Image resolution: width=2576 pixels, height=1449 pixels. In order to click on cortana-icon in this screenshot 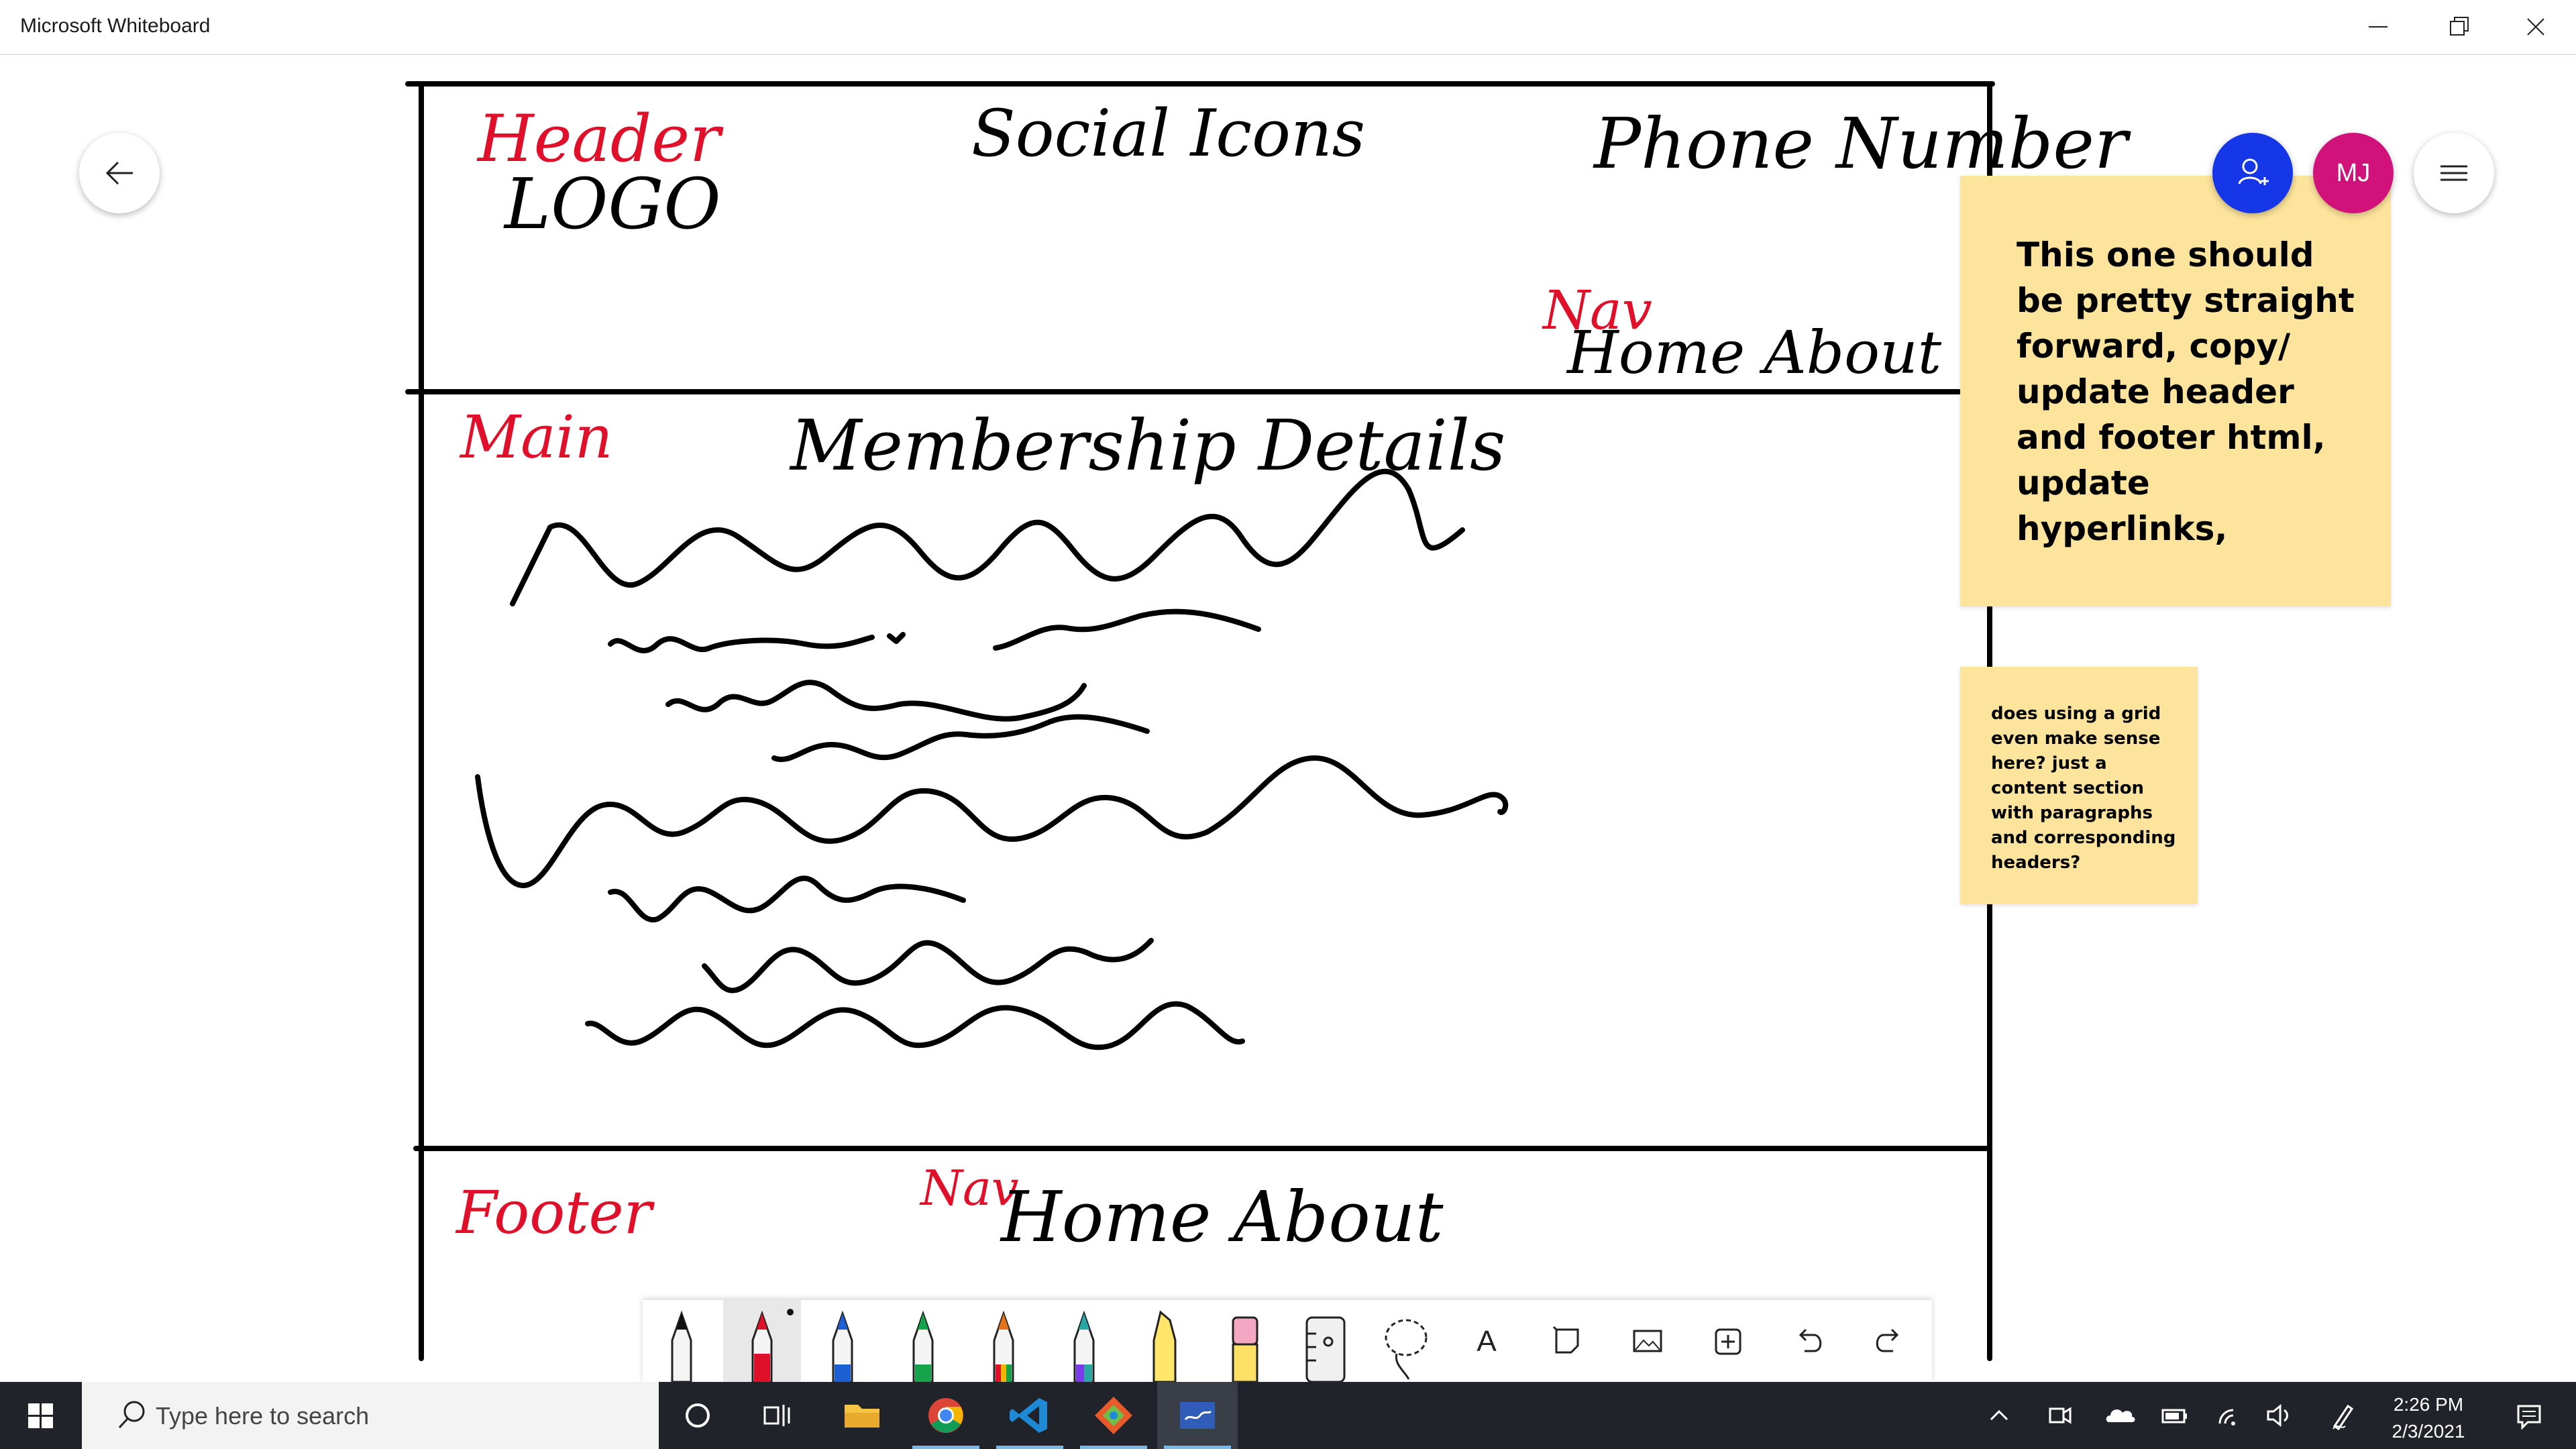, I will do `click(698, 1415)`.